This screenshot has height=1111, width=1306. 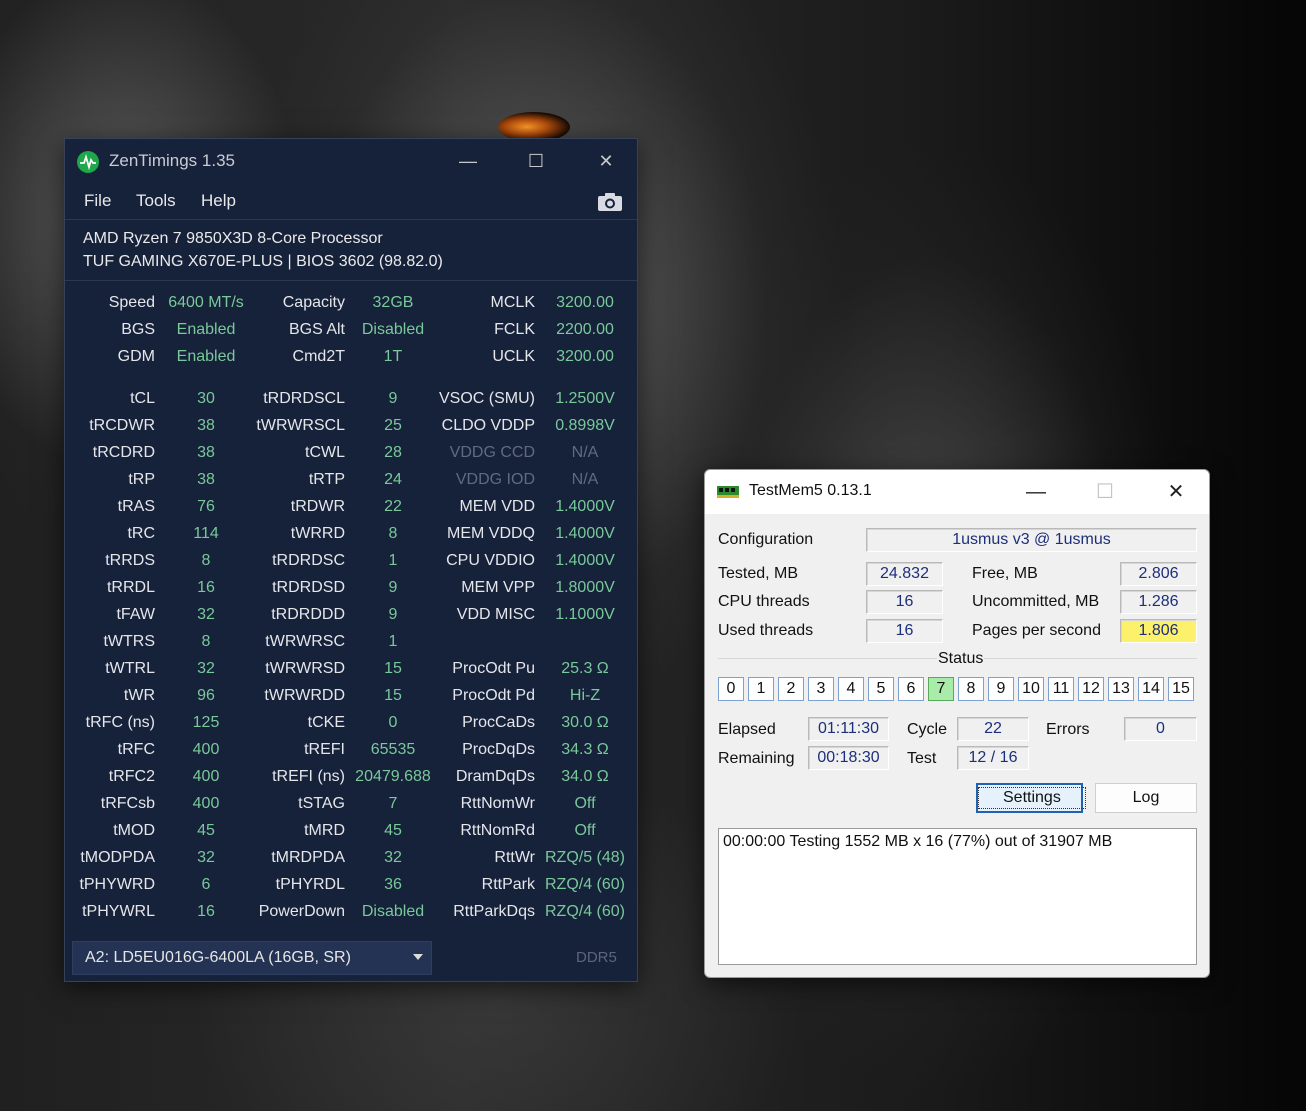 What do you see at coordinates (351, 161) in the screenshot?
I see `zentimings-titlebar: ZenTimings 1.35 — ☐ ✕` at bounding box center [351, 161].